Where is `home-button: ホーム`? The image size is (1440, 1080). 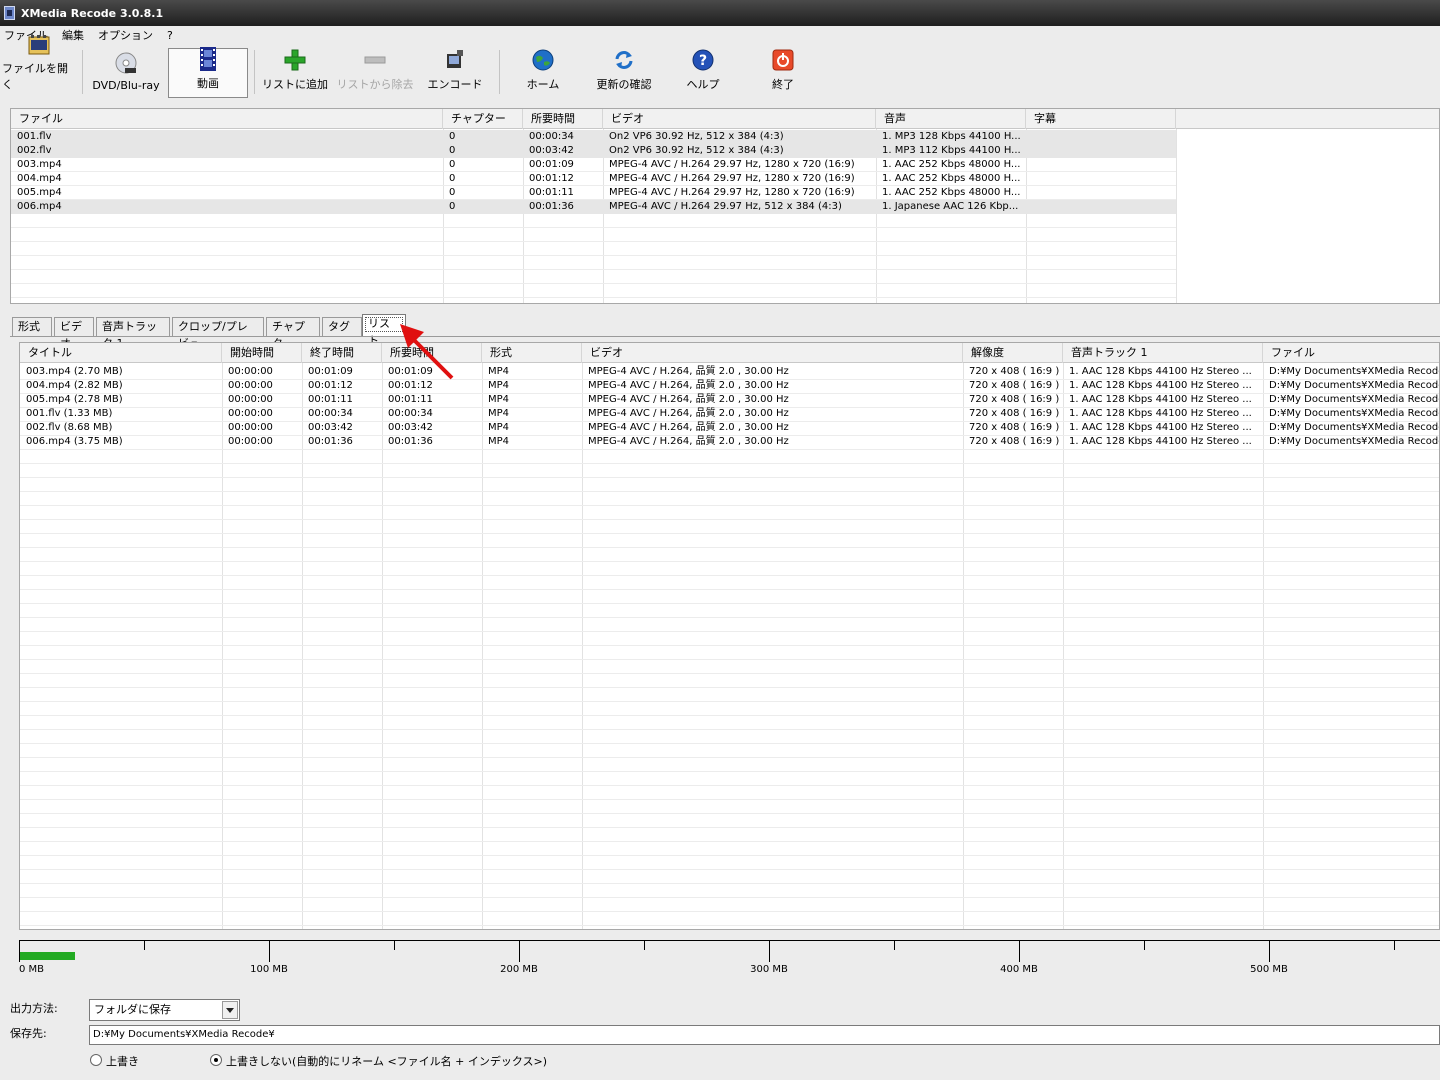
home-button: ホーム is located at coordinates (543, 73).